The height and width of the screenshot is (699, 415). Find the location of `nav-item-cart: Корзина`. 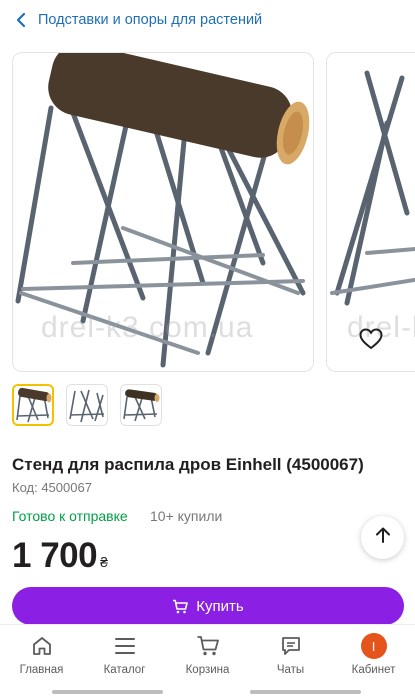

nav-item-cart: Корзина is located at coordinates (207, 655).